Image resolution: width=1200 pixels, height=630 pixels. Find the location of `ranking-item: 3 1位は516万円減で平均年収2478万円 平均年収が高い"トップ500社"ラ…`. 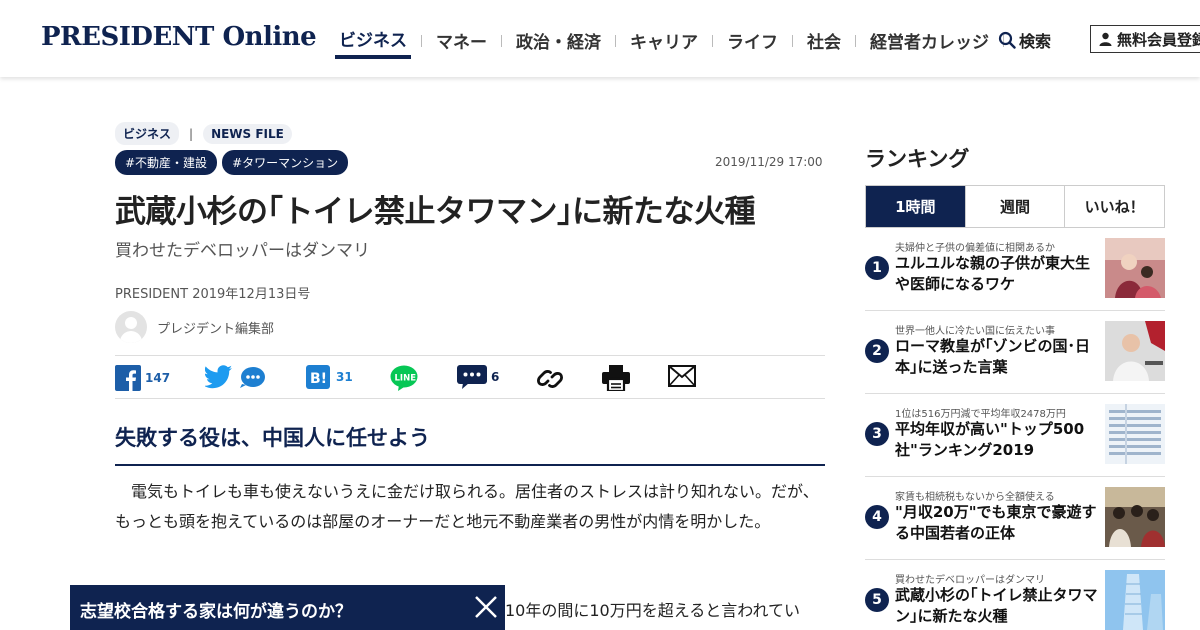

ranking-item: 3 1位は516万円減で平均年収2478万円 平均年収が高い"トップ500社"ラ… is located at coordinates (1015, 435).